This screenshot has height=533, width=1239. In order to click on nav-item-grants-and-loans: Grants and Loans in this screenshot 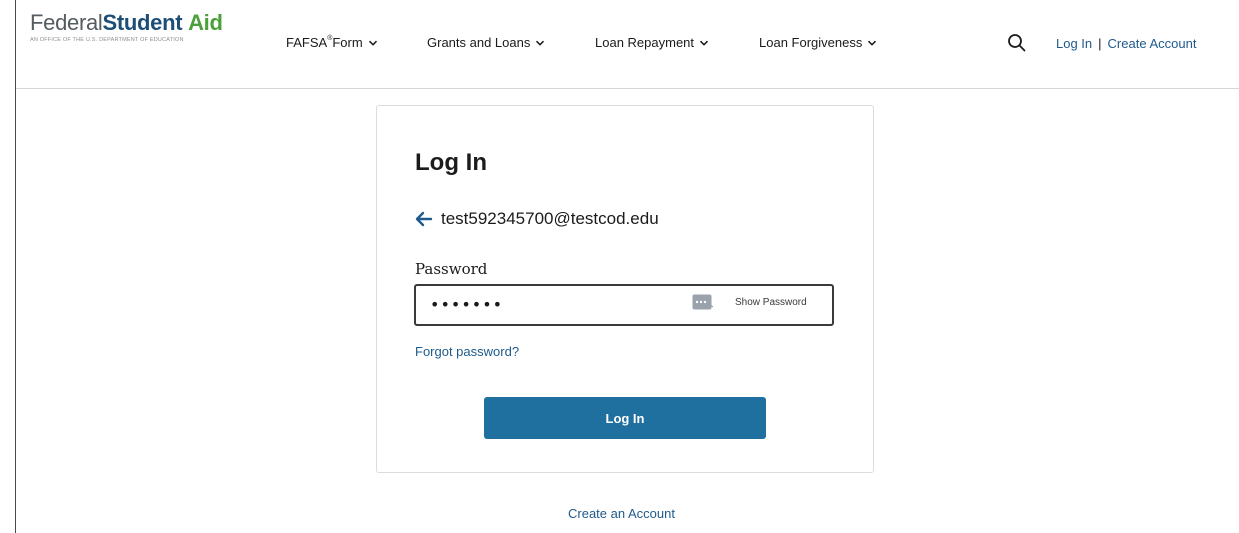, I will do `click(486, 42)`.